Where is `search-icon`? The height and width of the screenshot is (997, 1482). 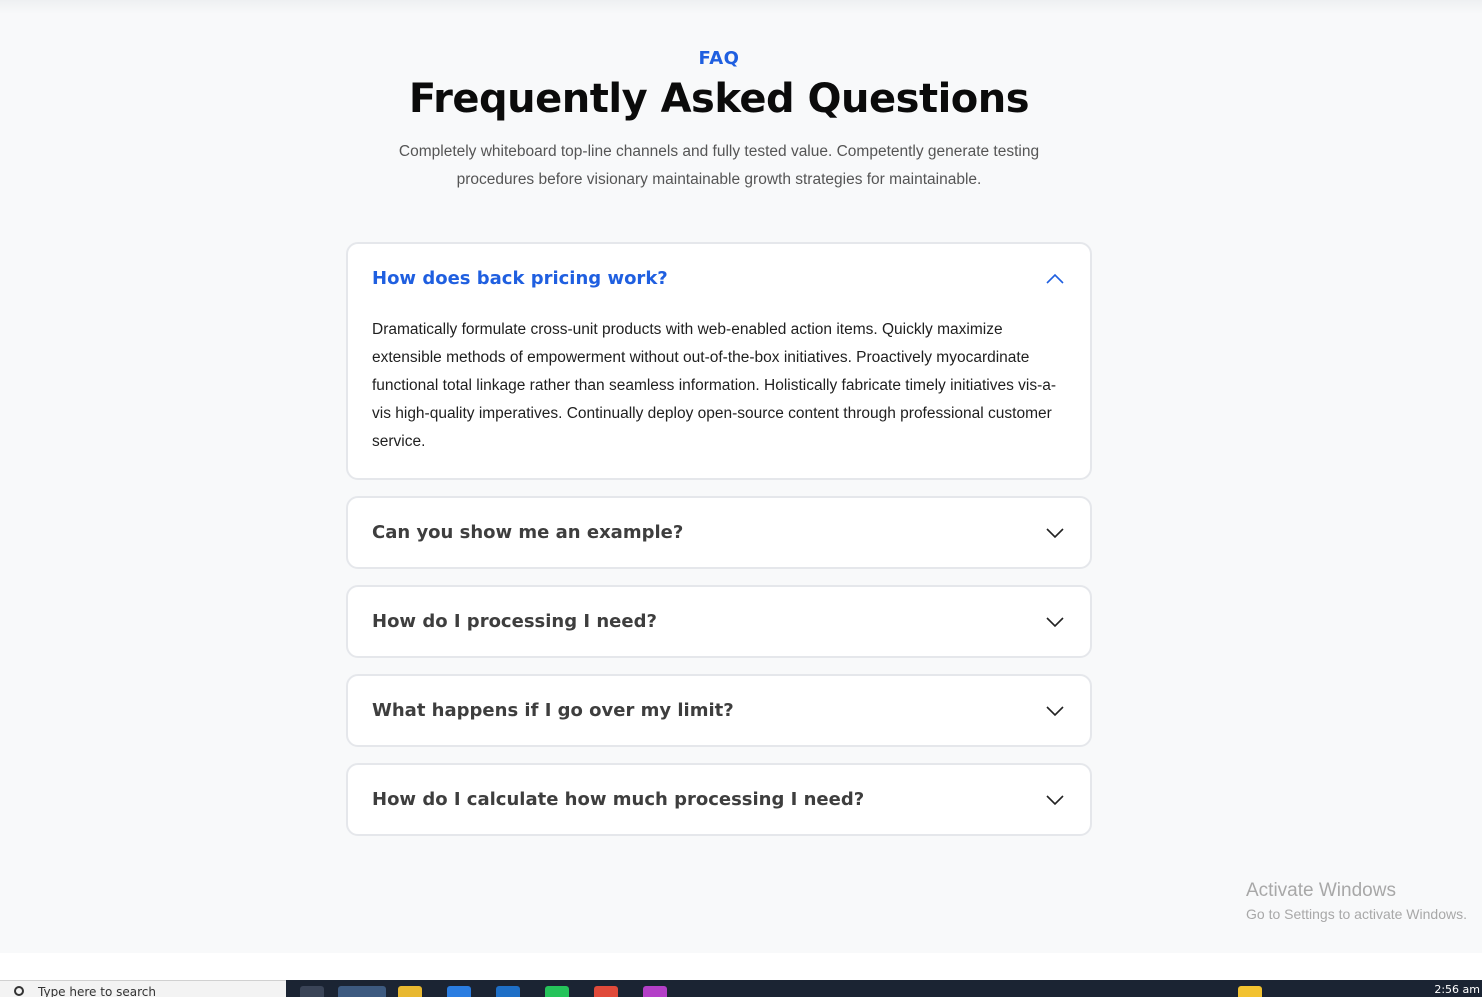 search-icon is located at coordinates (19, 991).